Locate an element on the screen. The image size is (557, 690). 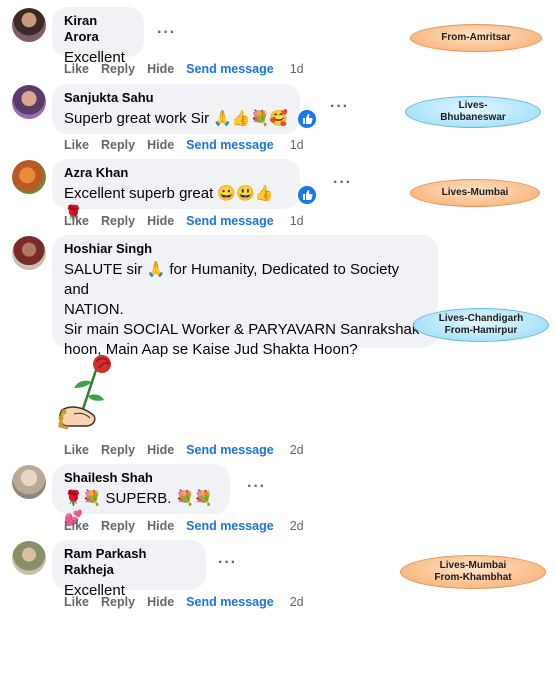
comment-bubble: Sanjukta Sahu Superb great work Sir 🙏👍💐🥰 is located at coordinates (176, 109).